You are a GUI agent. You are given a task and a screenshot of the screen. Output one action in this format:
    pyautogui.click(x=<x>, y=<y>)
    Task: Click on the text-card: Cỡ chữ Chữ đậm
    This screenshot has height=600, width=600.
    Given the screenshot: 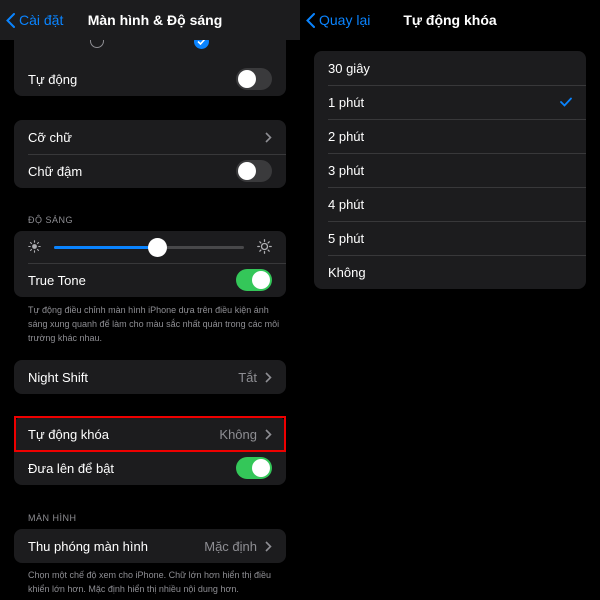 What is the action you would take?
    pyautogui.click(x=150, y=154)
    